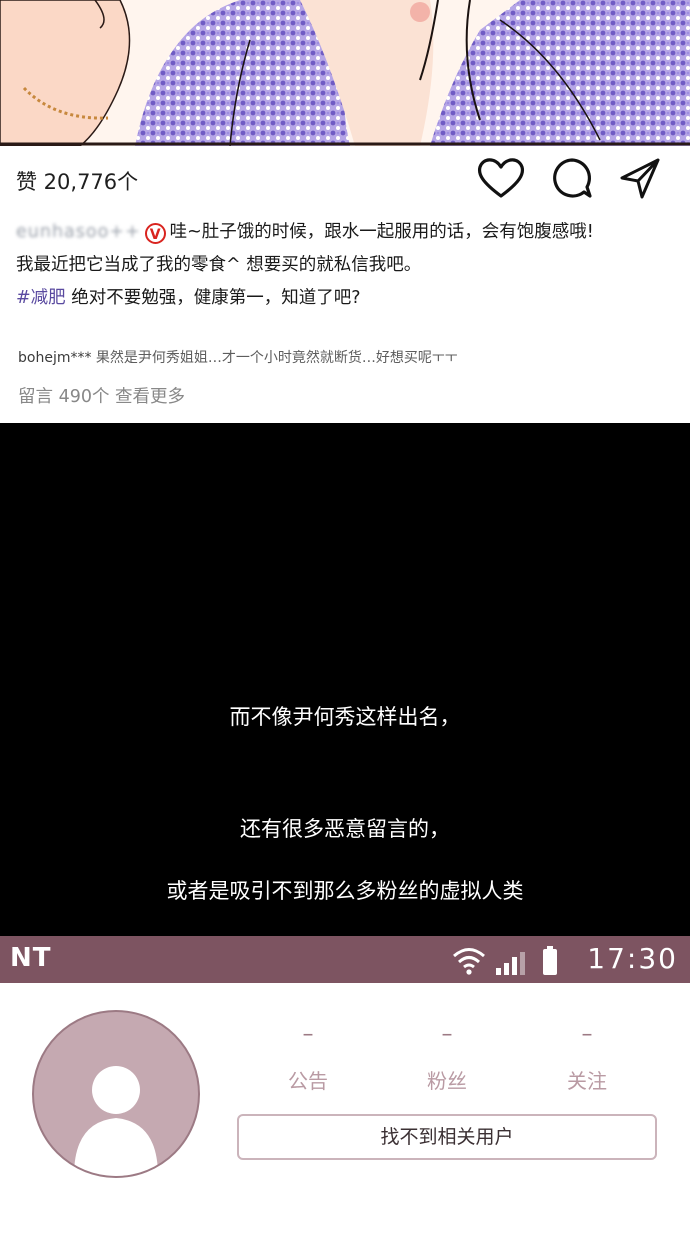 The image size is (690, 1240). Describe the element at coordinates (155, 233) in the screenshot. I see `verified-badge-icon: V` at that location.